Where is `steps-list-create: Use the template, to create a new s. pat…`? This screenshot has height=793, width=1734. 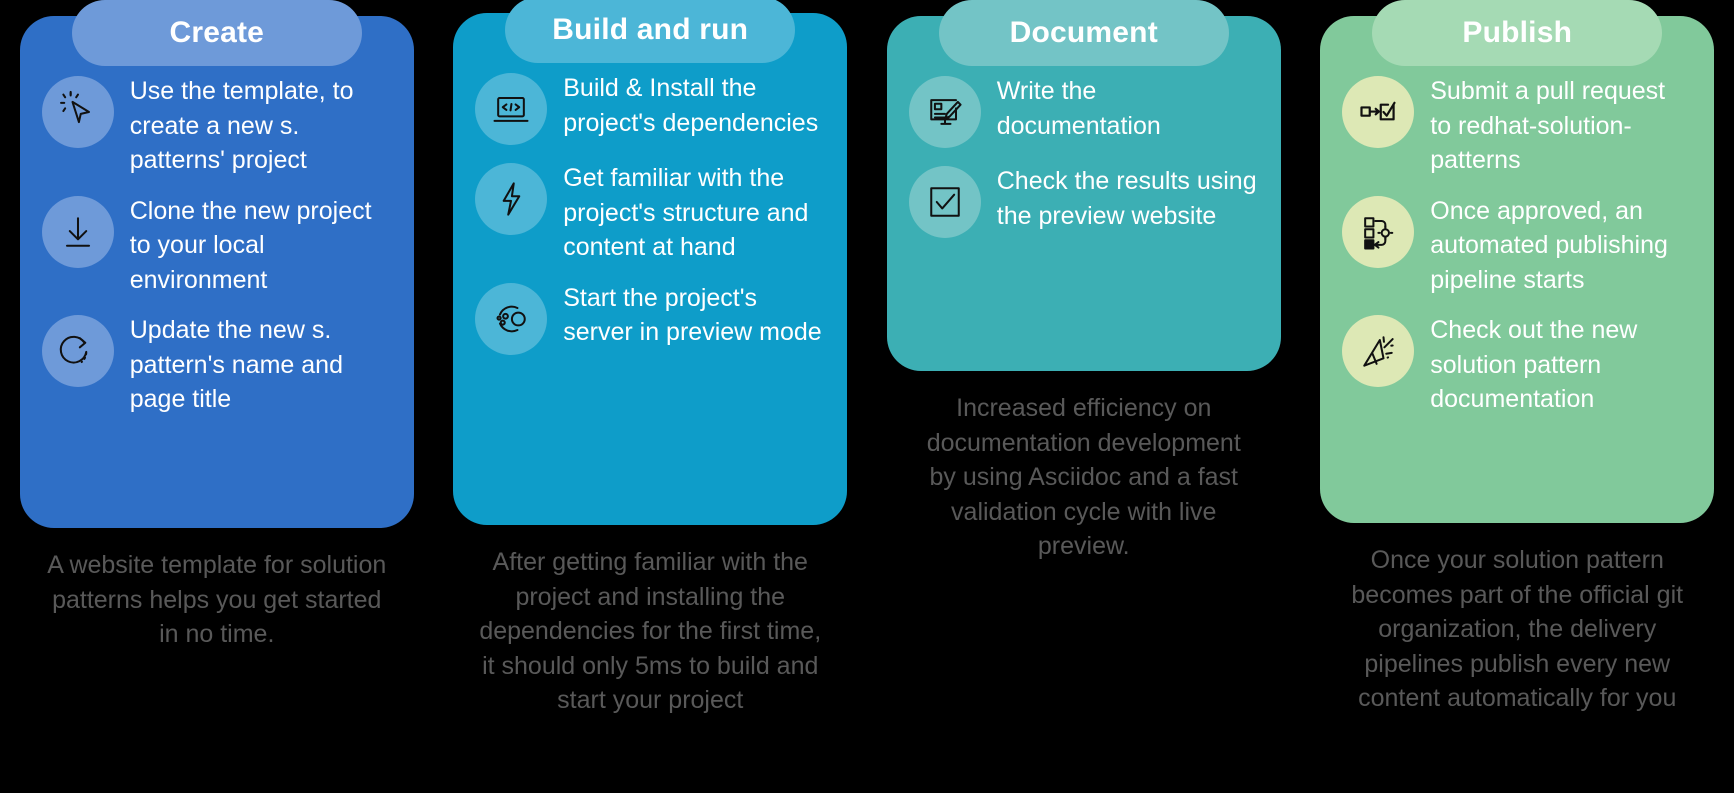
steps-list-create: Use the template, to create a new s. pat… is located at coordinates (216, 244).